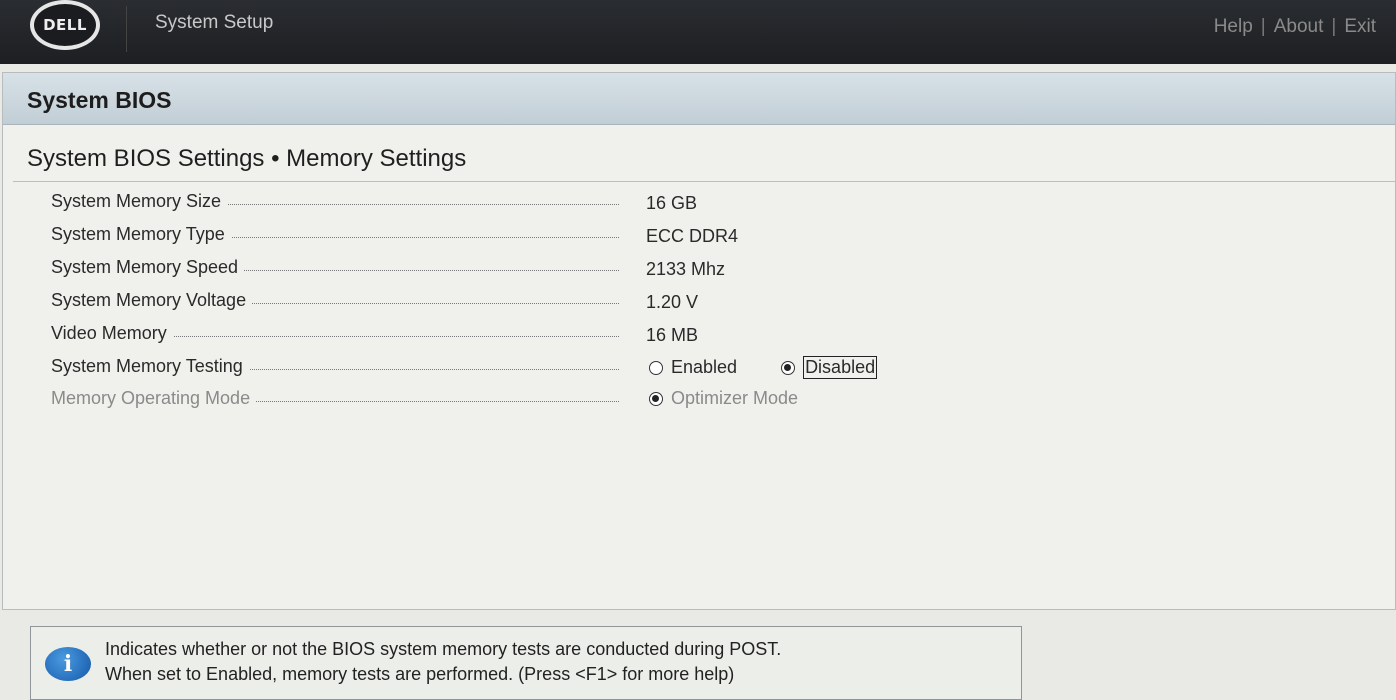 The image size is (1396, 700). Describe the element at coordinates (551, 402) in the screenshot. I see `setting-row-memory-operating-mode: Memory Operating Mode Optimizer Mode` at that location.